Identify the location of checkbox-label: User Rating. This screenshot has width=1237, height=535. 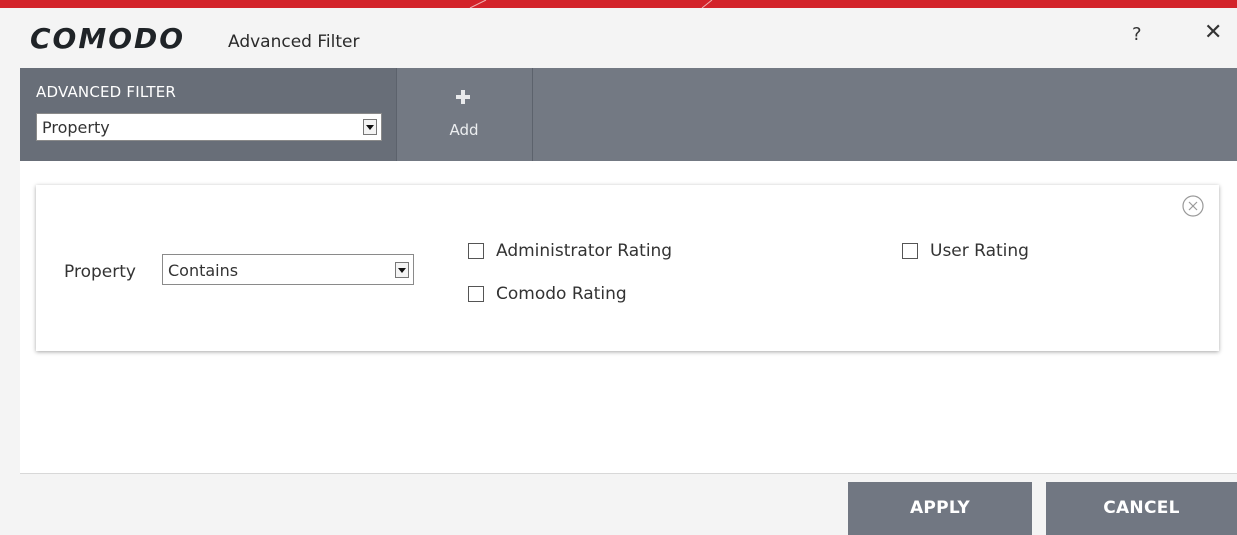
(979, 251).